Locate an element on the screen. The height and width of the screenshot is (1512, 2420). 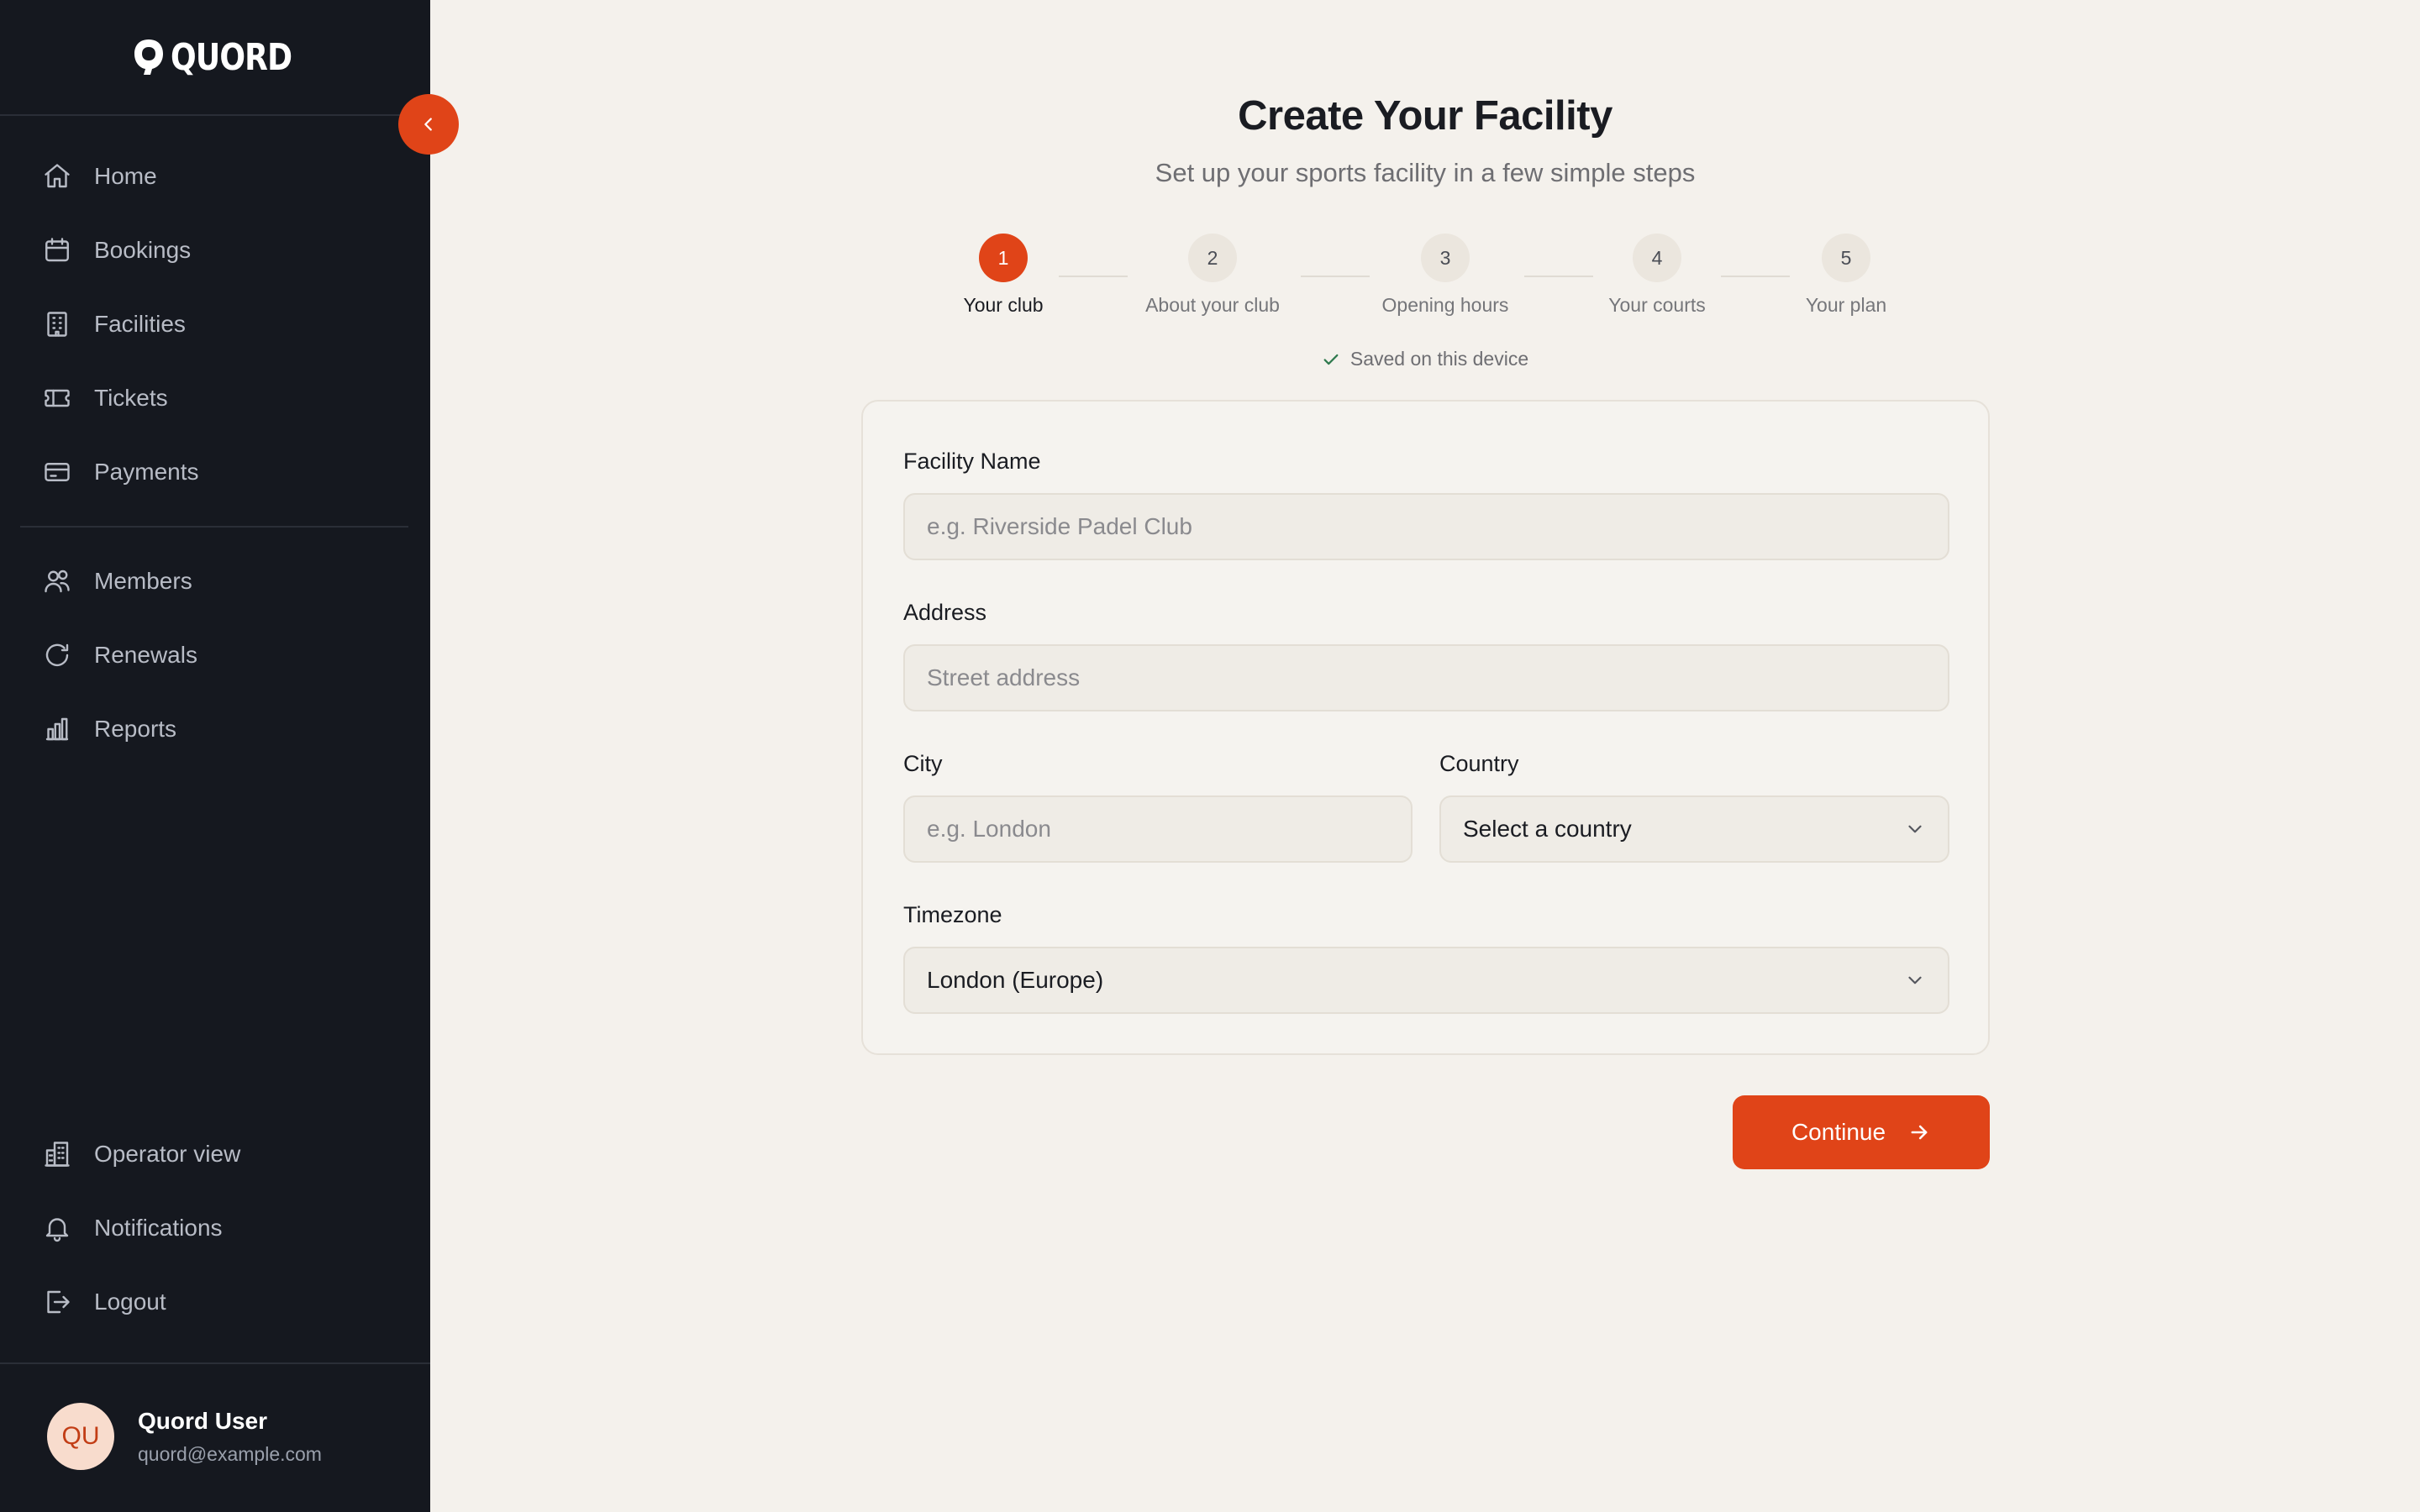
home-icon is located at coordinates (57, 176).